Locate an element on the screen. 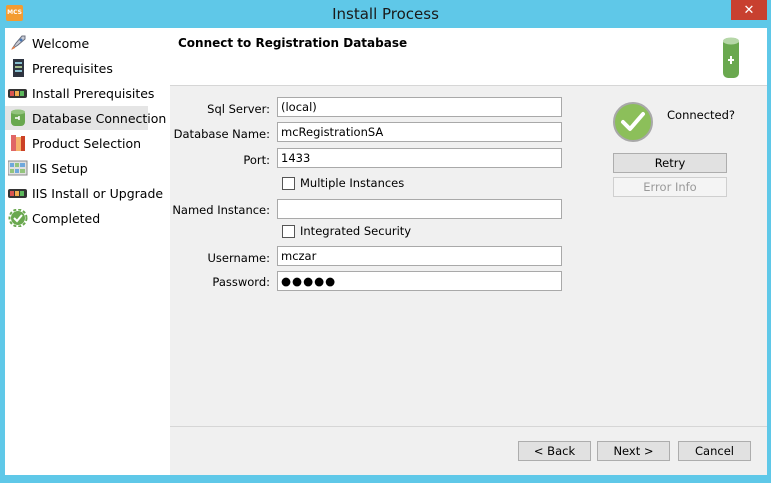 The height and width of the screenshot is (483, 771). sidebar-item-iis-setup: IIS Setup is located at coordinates (76, 168).